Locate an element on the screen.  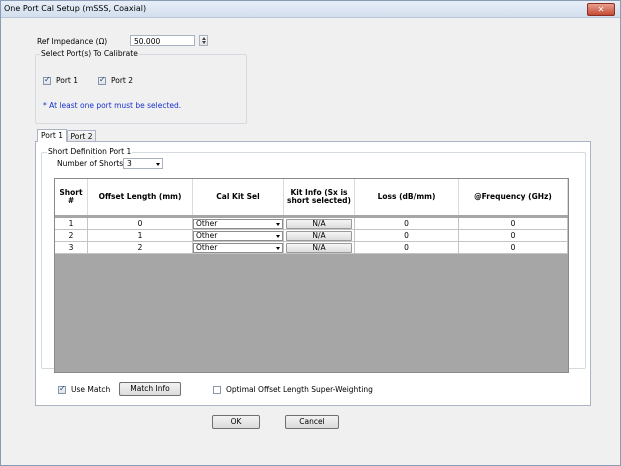
use-match-label: Use Match is located at coordinates (91, 389).